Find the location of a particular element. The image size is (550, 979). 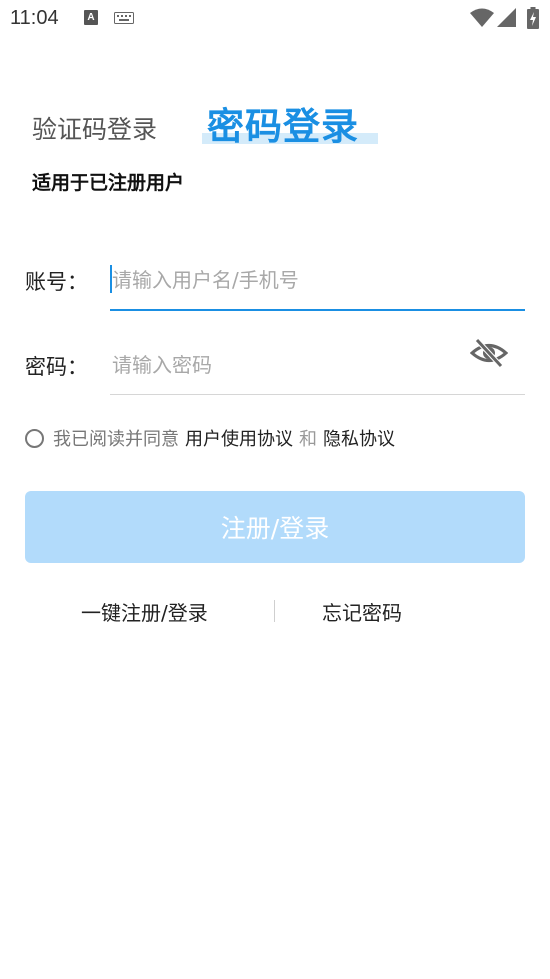

account-input is located at coordinates (317, 280).